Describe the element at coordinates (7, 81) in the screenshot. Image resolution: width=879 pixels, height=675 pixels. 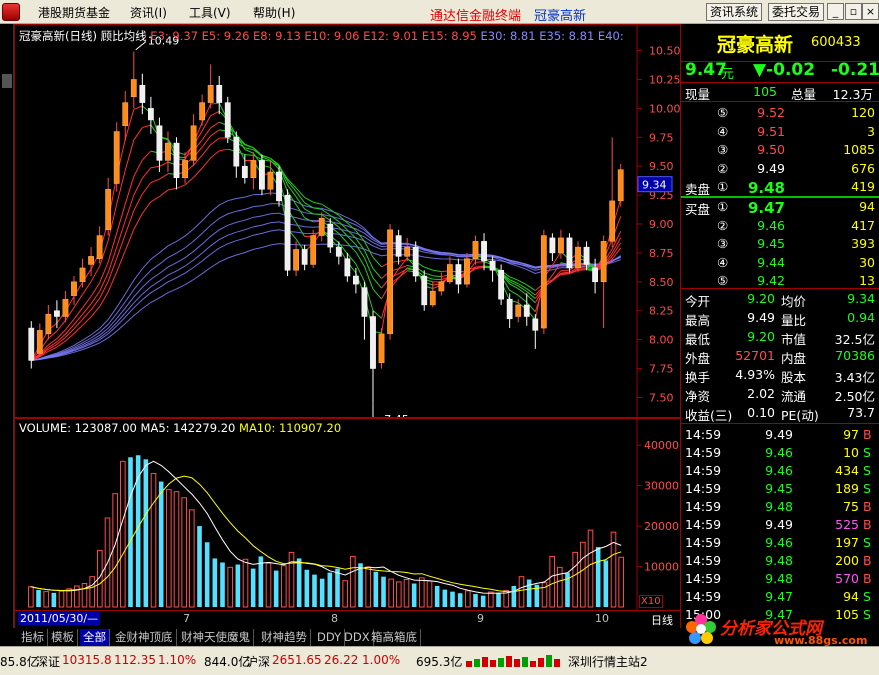
I see `scroll-handle` at that location.